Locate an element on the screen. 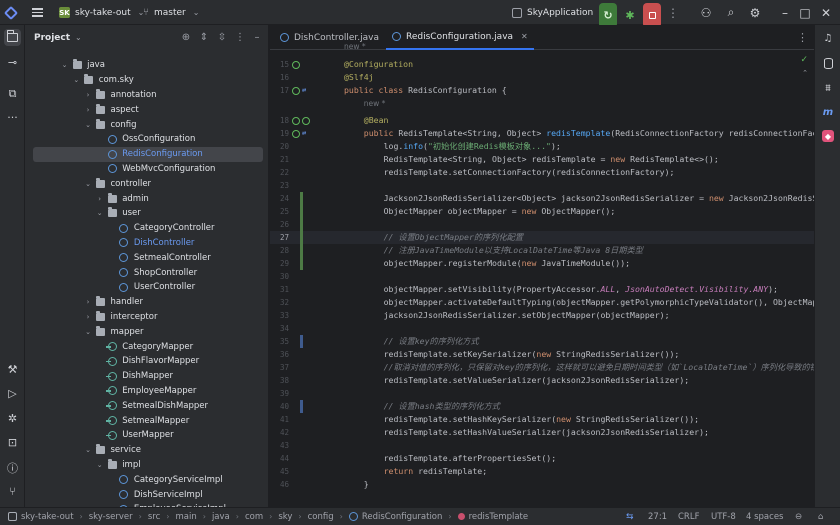 Image resolution: width=840 pixels, height=525 pixels. line-number: 34 is located at coordinates (279, 328).